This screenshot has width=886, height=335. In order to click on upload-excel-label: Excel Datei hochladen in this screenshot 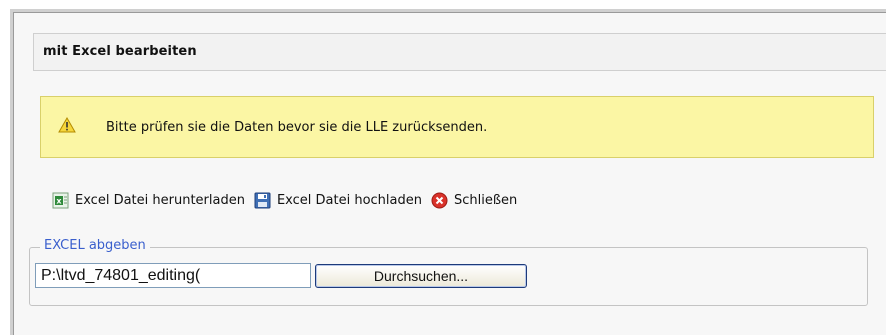, I will do `click(349, 200)`.